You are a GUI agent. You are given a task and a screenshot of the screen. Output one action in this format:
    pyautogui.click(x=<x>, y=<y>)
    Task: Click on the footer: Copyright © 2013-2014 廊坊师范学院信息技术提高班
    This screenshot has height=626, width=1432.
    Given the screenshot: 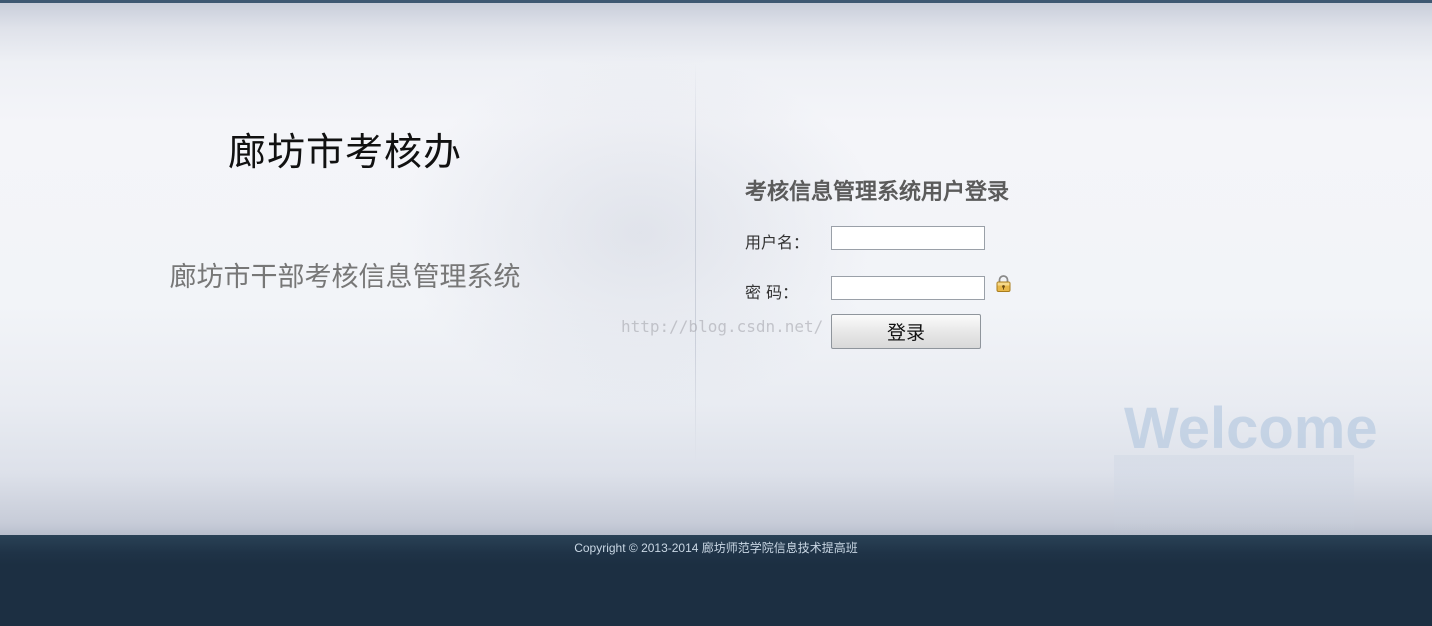 What is the action you would take?
    pyautogui.click(x=716, y=580)
    